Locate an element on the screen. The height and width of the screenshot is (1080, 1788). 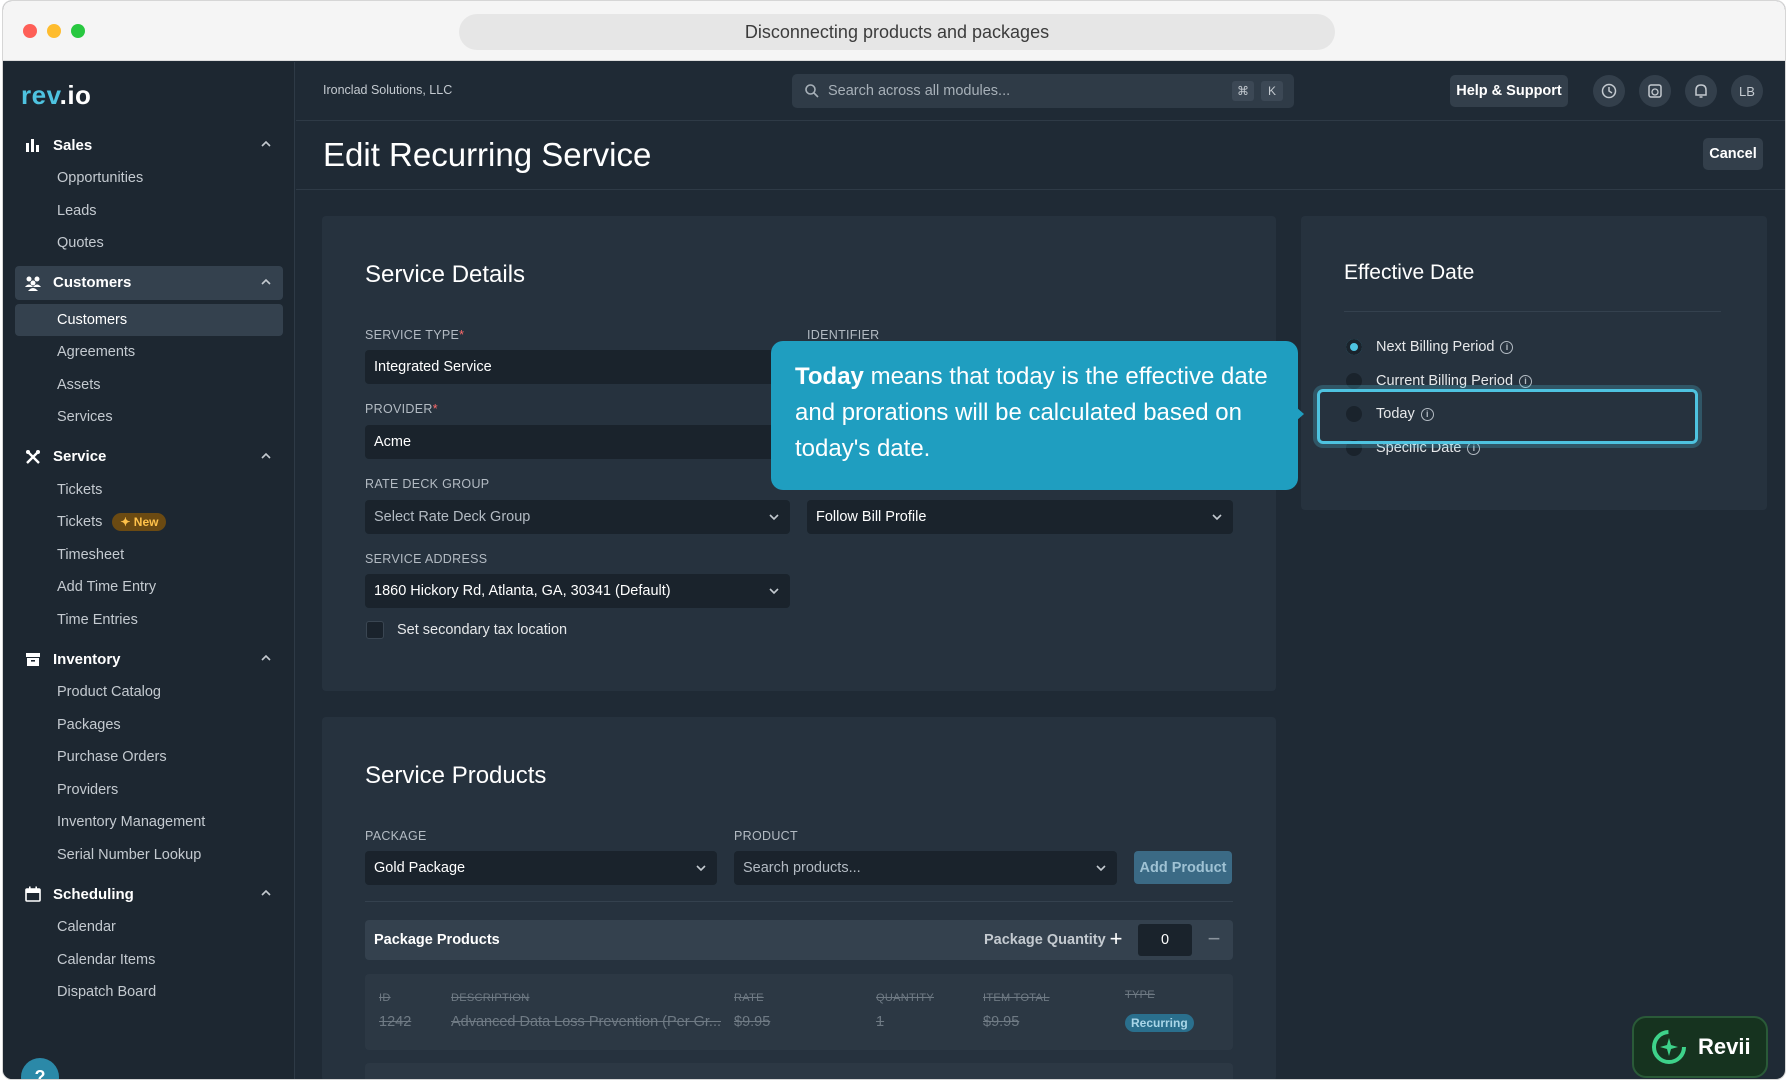
bell-icon is located at coordinates (1701, 91).